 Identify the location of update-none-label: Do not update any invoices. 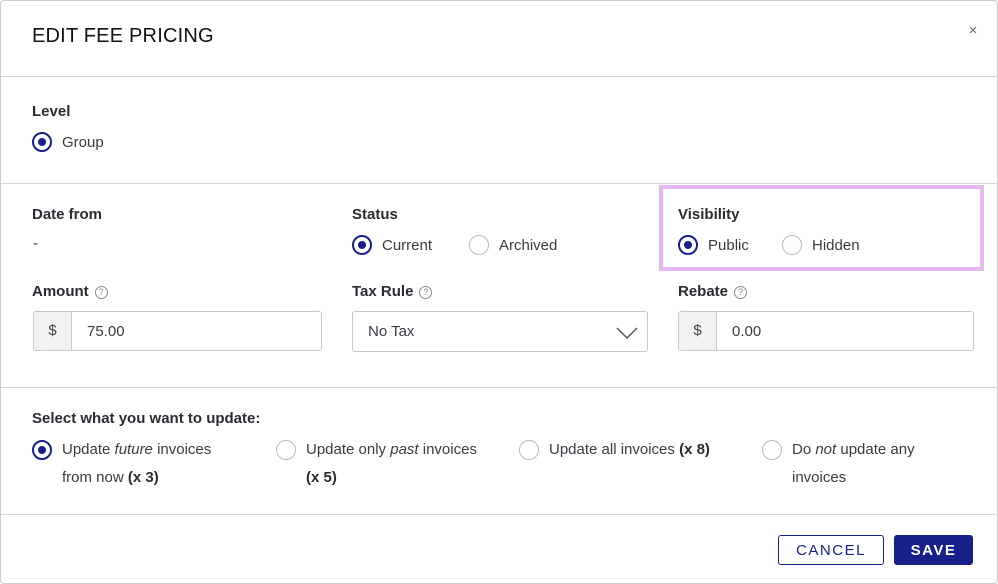
(853, 463).